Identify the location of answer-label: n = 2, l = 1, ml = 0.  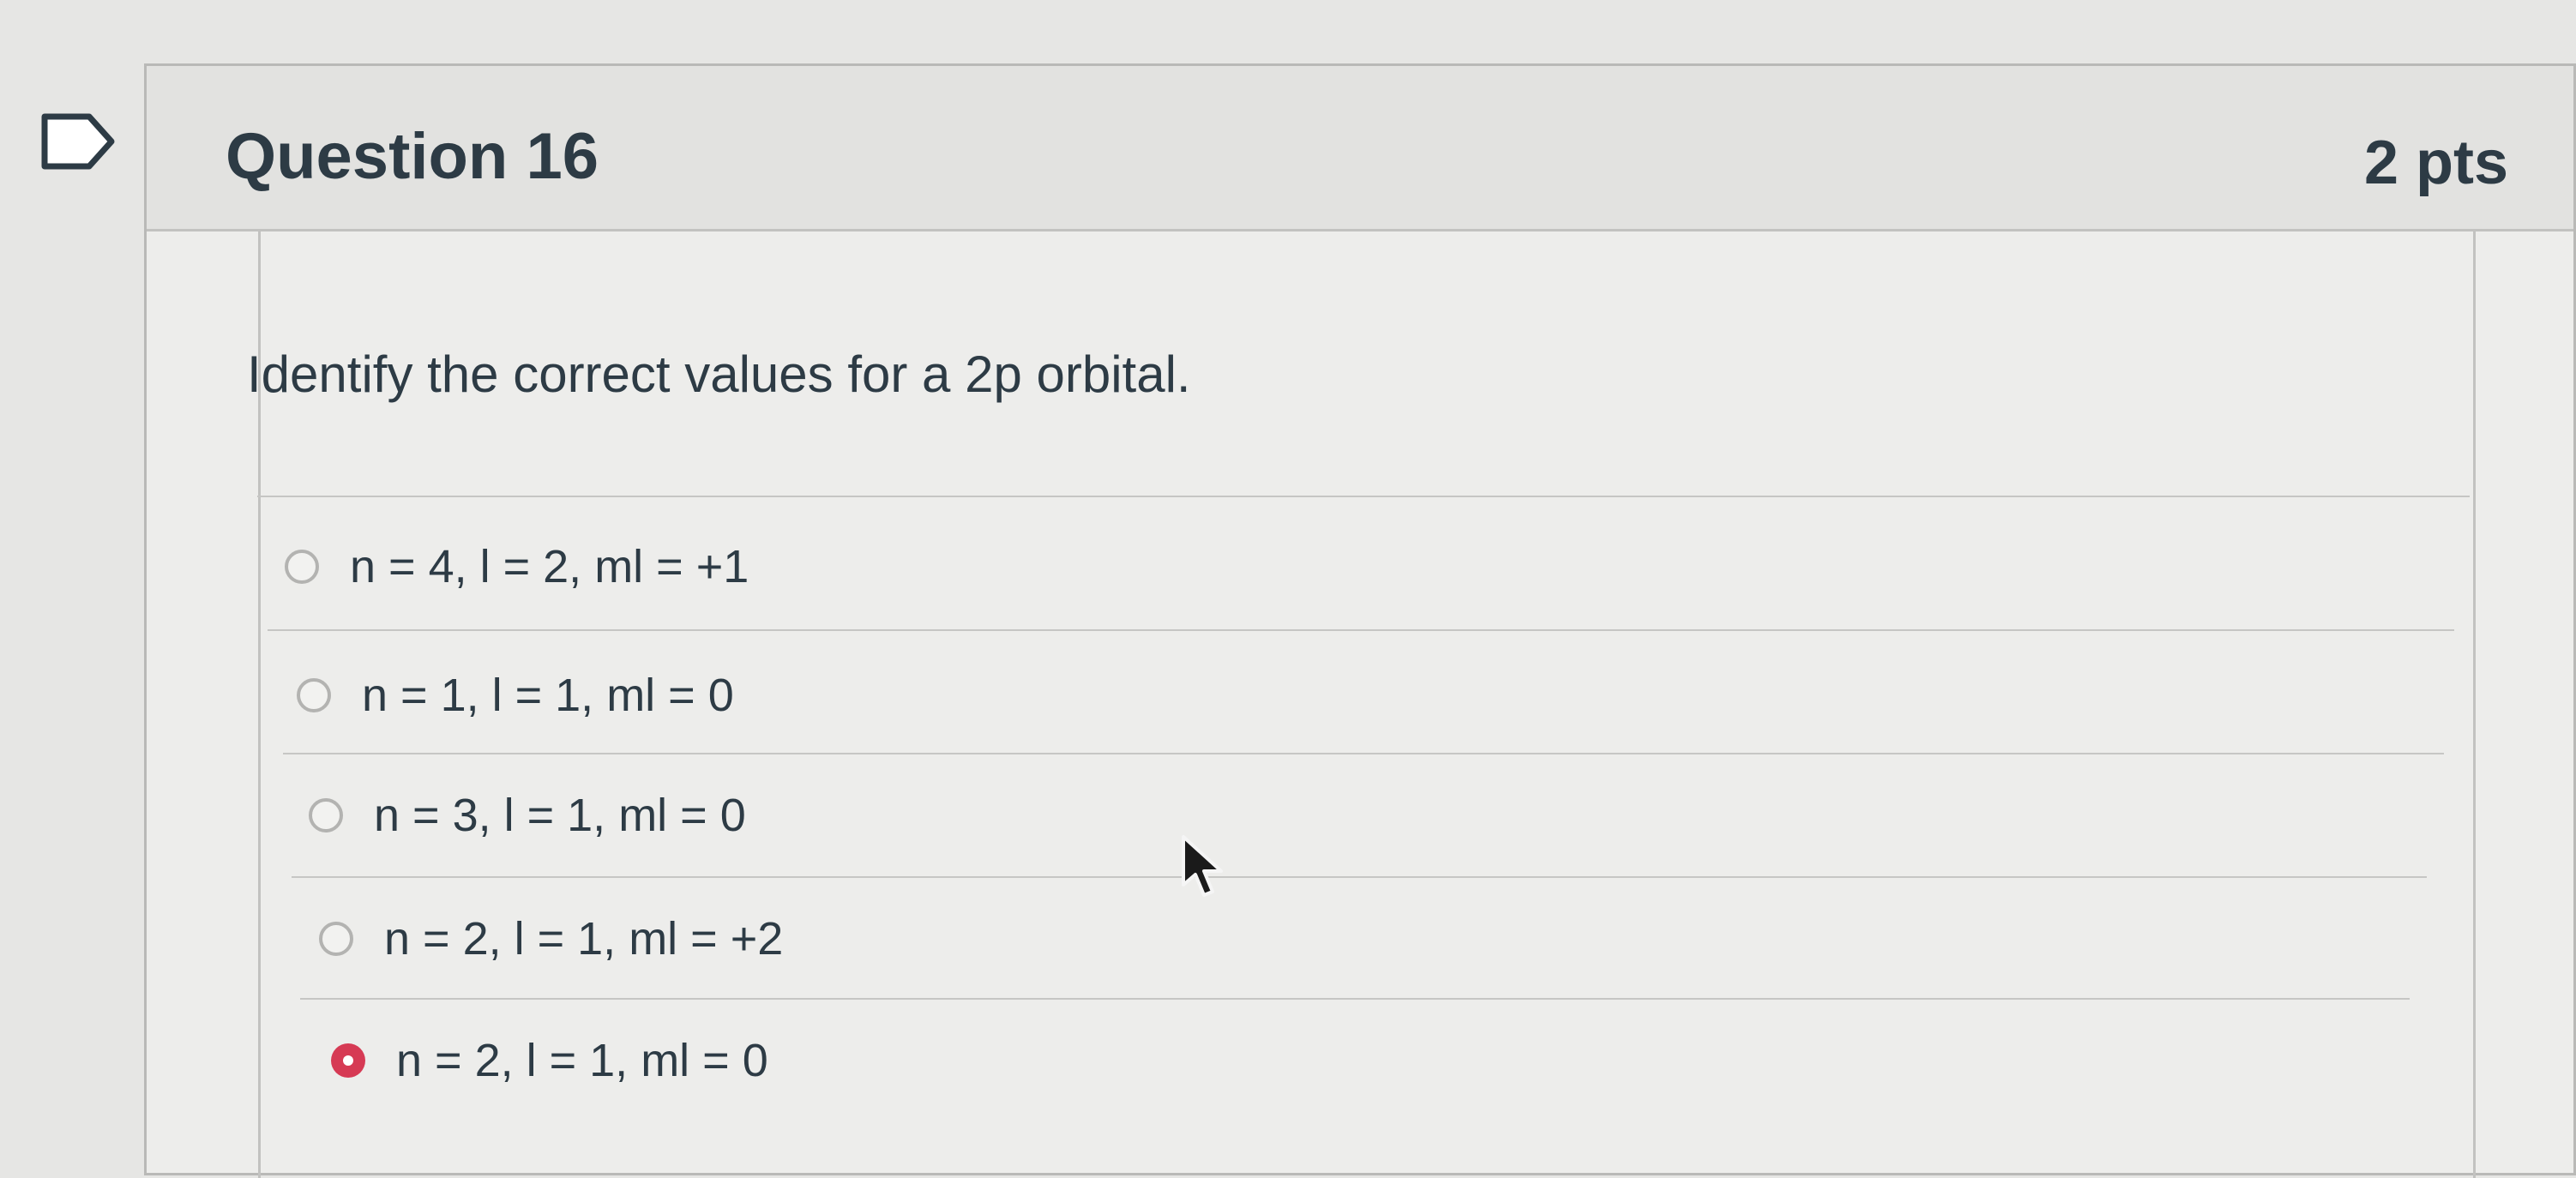
(582, 1061).